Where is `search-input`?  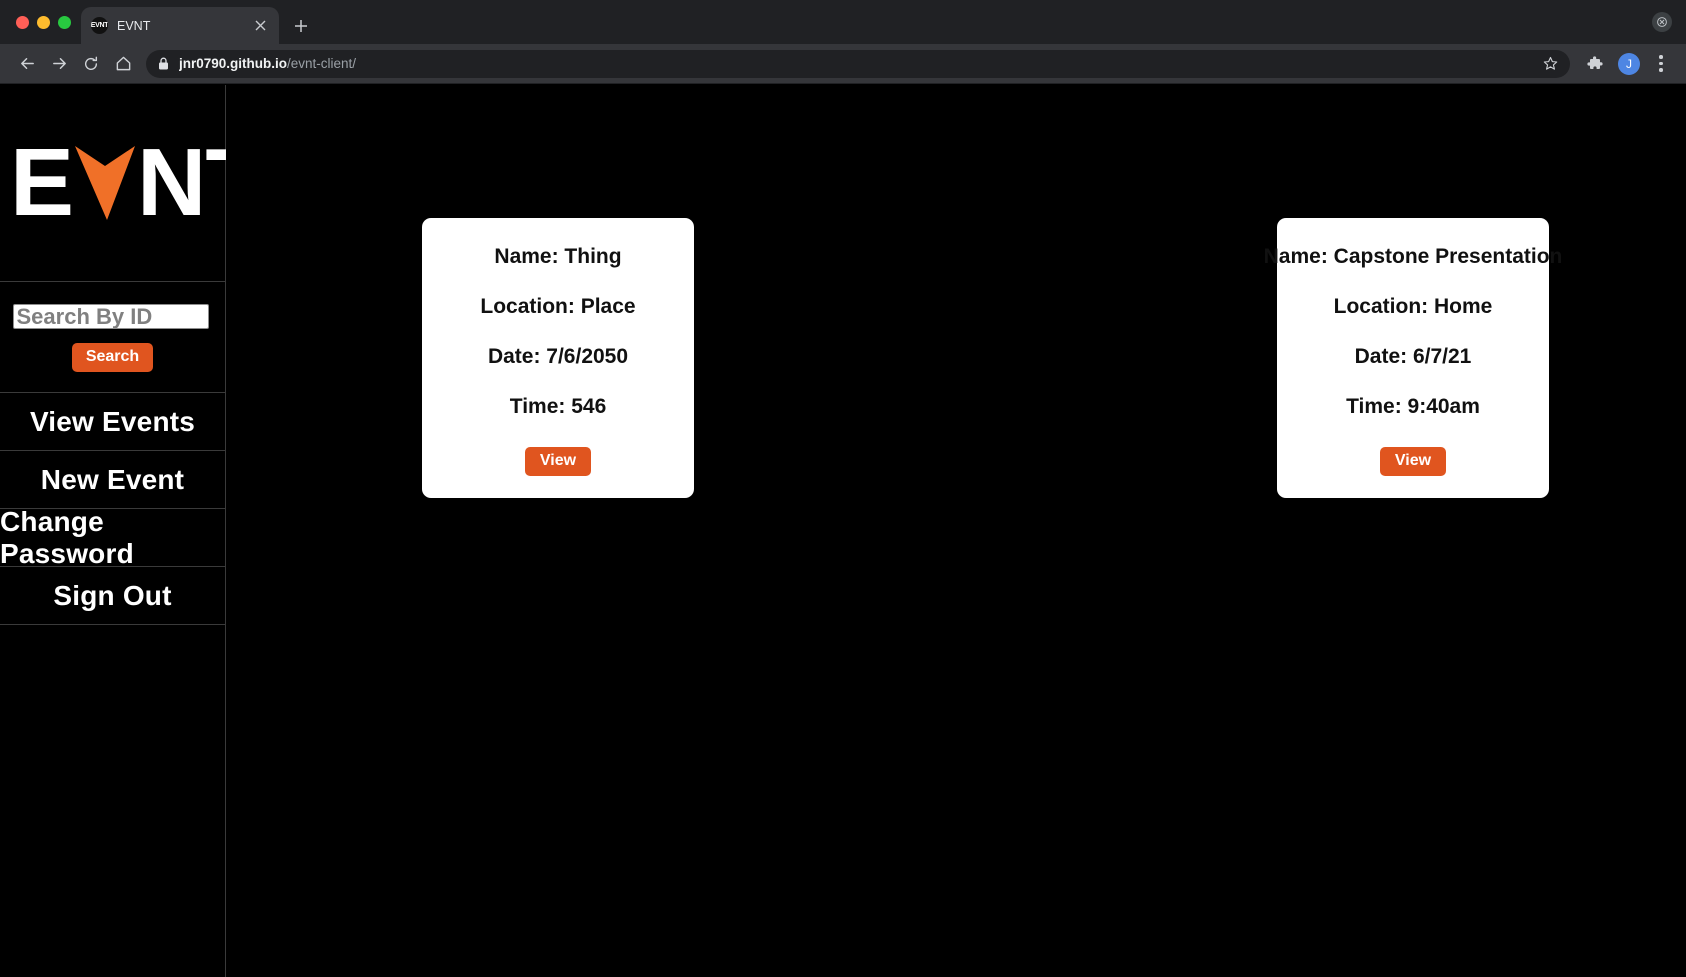
search-input is located at coordinates (110, 316).